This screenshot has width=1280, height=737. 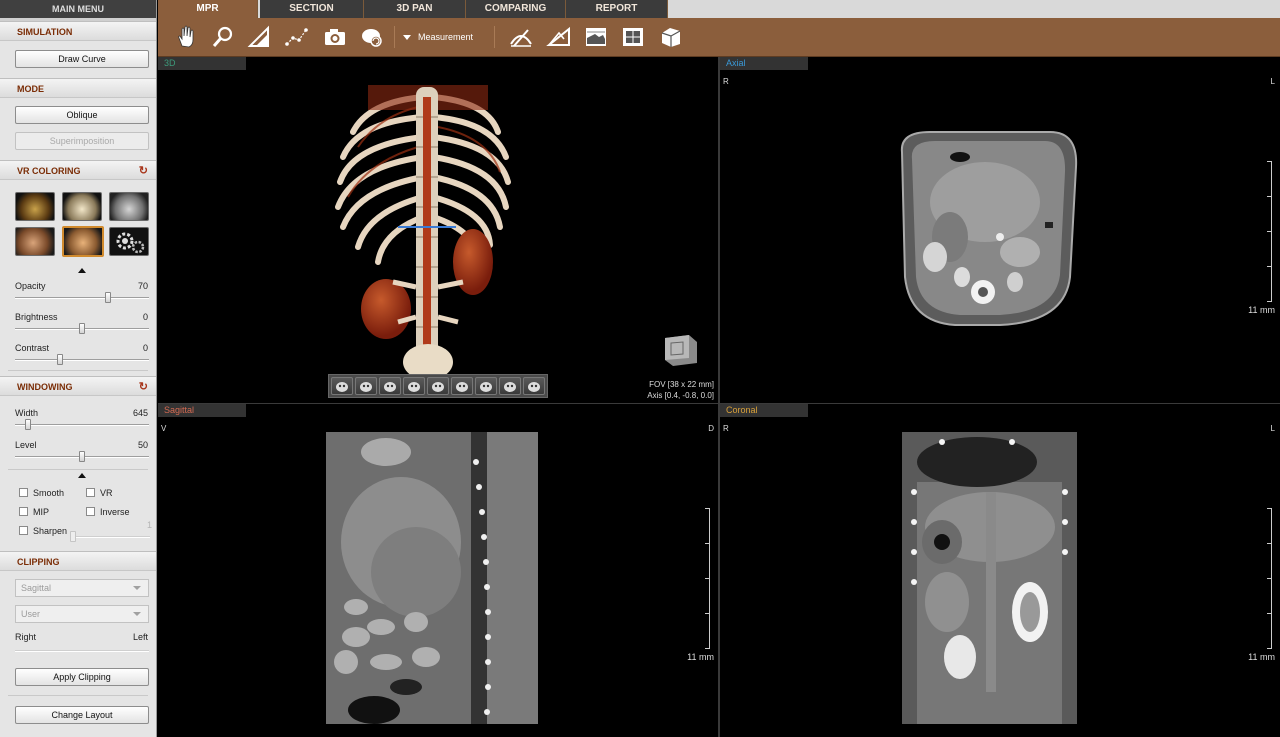 What do you see at coordinates (73, 536) in the screenshot?
I see `sharpen-slider-thumb` at bounding box center [73, 536].